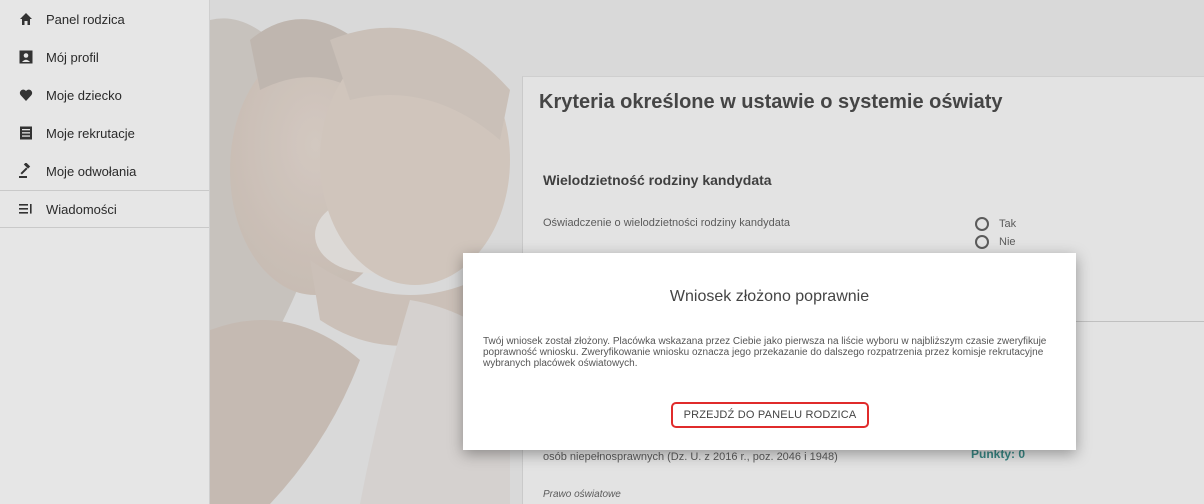 The height and width of the screenshot is (504, 1204). Describe the element at coordinates (26, 19) in the screenshot. I see `home-icon` at that location.